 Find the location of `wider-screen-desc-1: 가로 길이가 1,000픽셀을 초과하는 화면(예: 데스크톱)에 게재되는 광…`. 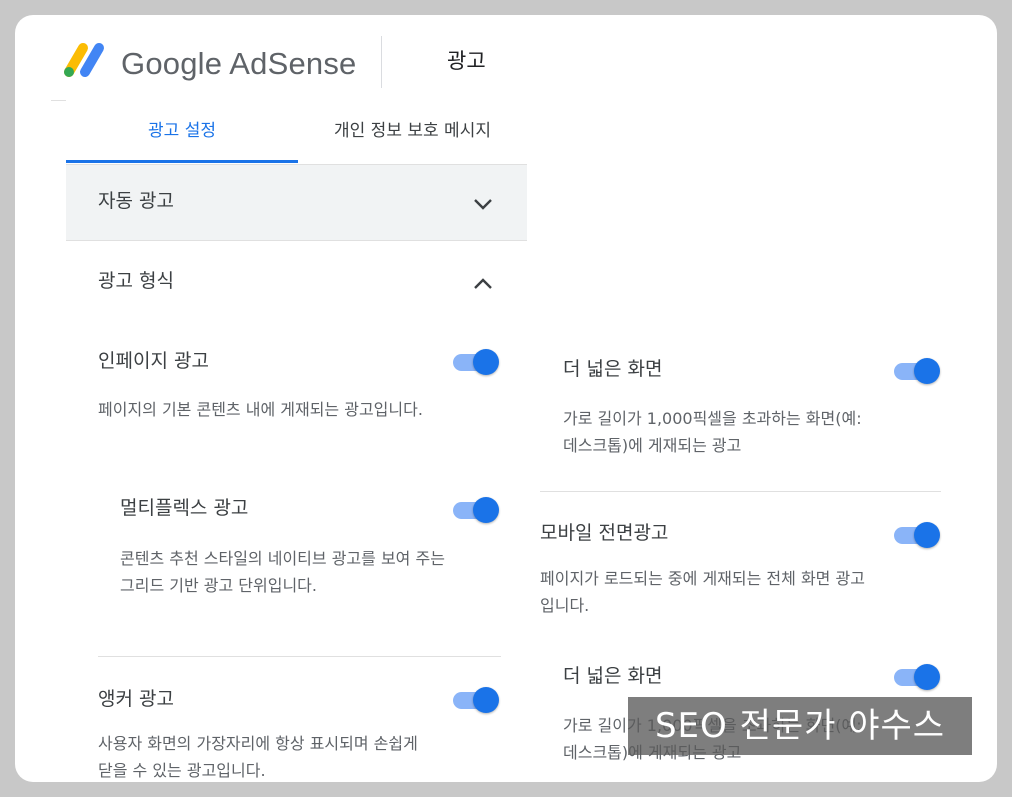

wider-screen-desc-1: 가로 길이가 1,000픽셀을 초과하는 화면(예: 데스크톱)에 게재되는 광… is located at coordinates (712, 432).